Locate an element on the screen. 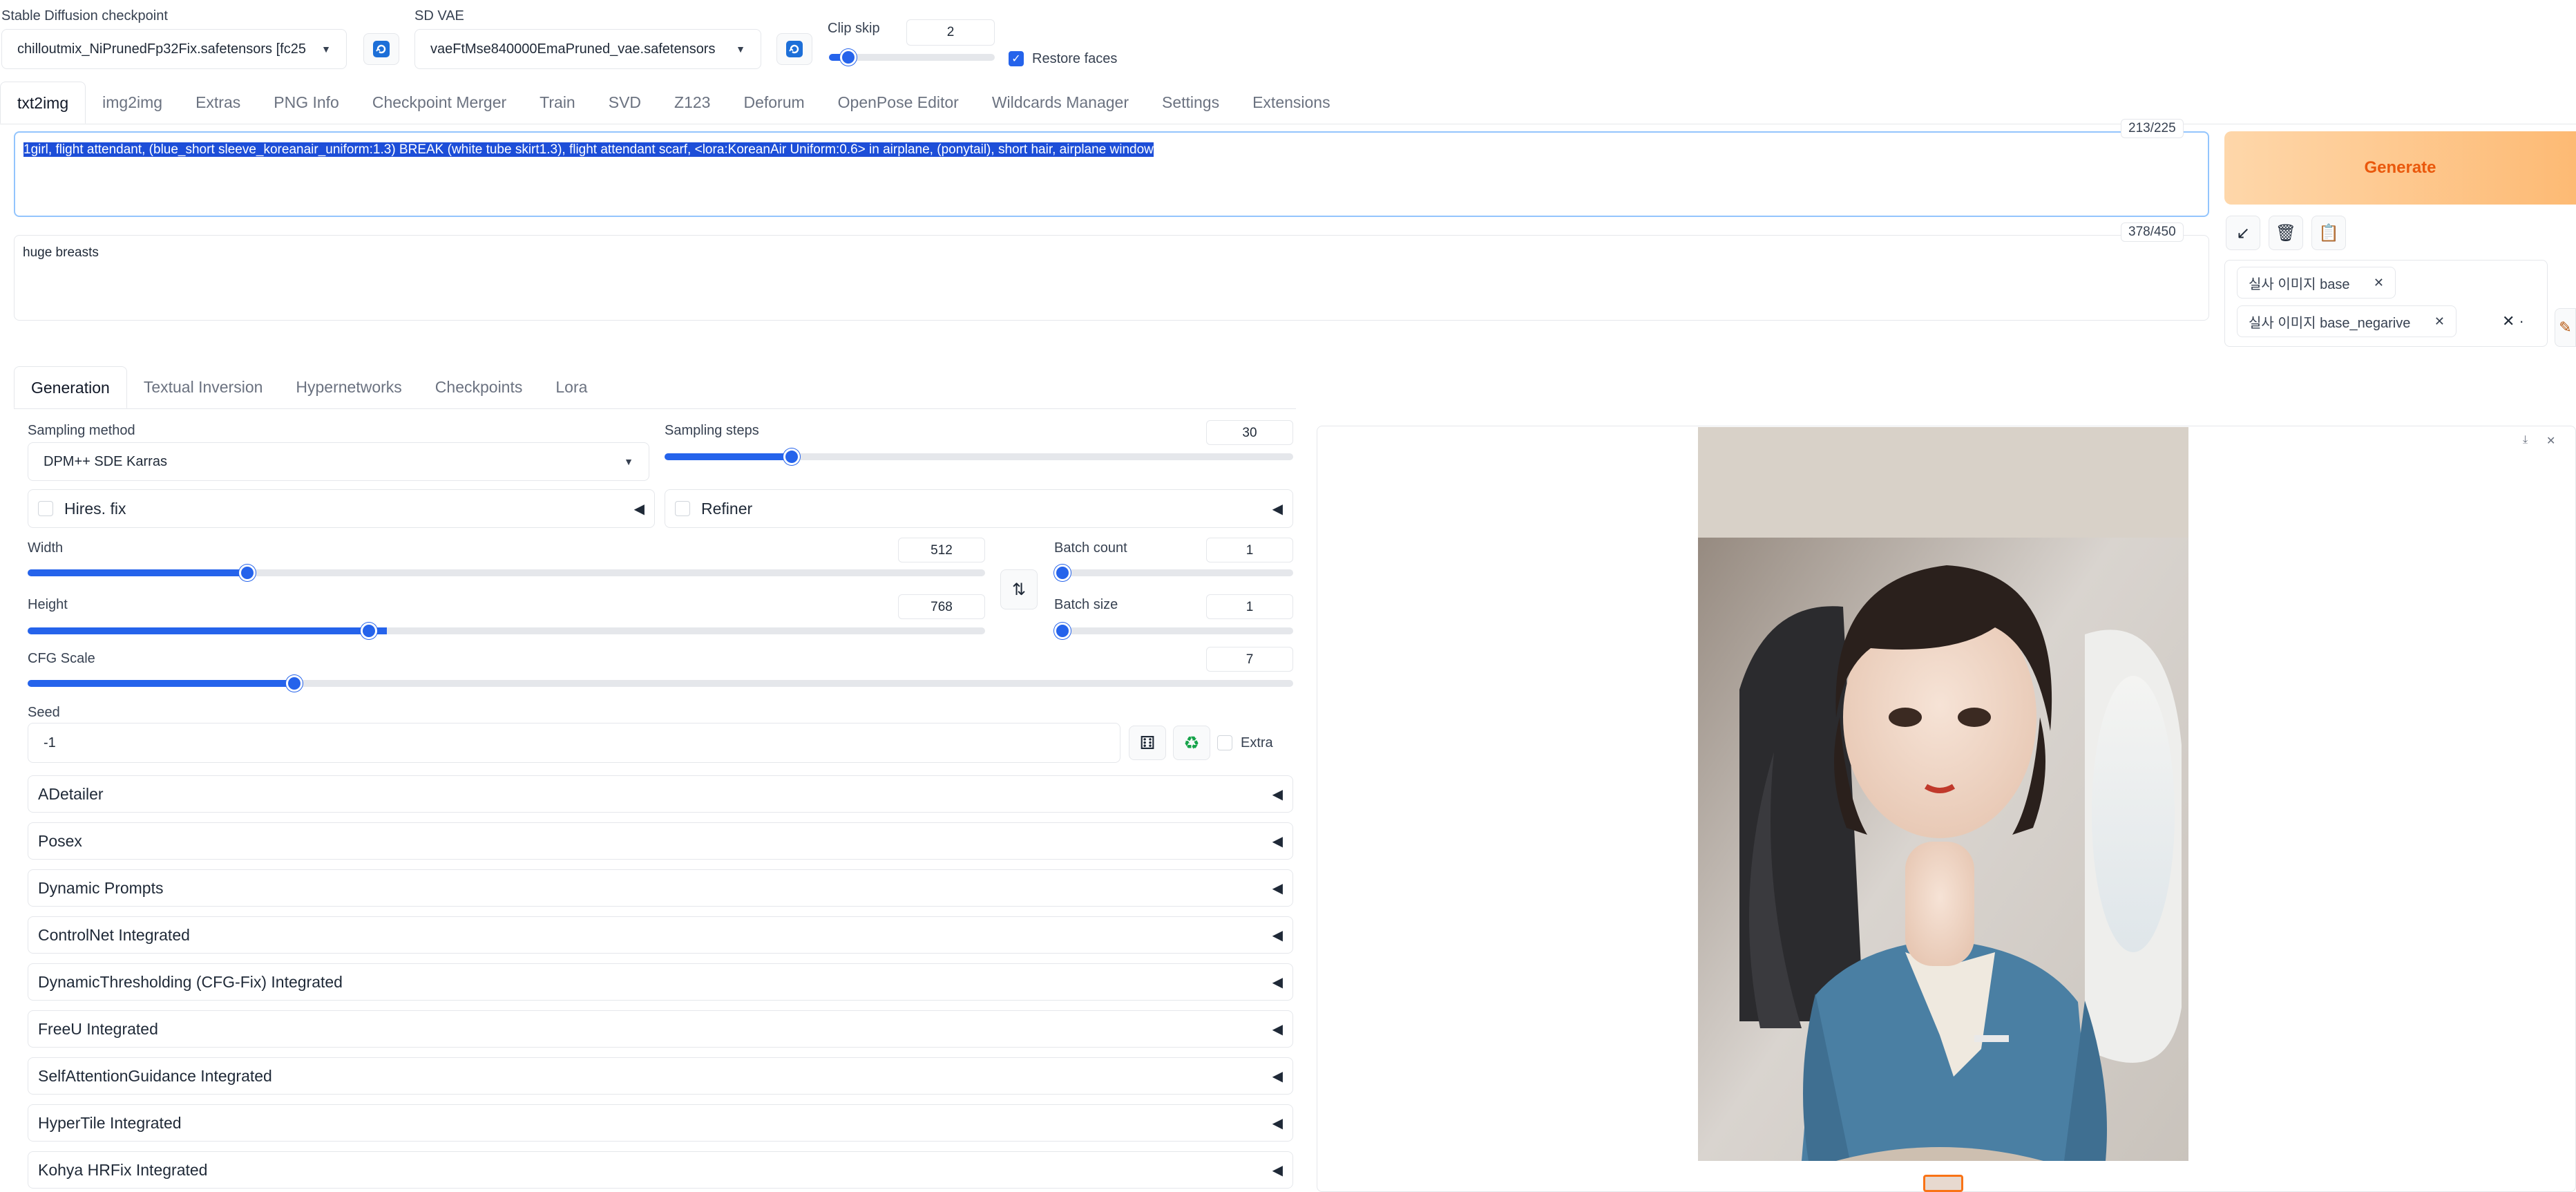 This screenshot has height=1192, width=2576. accordion-controlnet: ControlNet Integrated ◀ is located at coordinates (660, 935).